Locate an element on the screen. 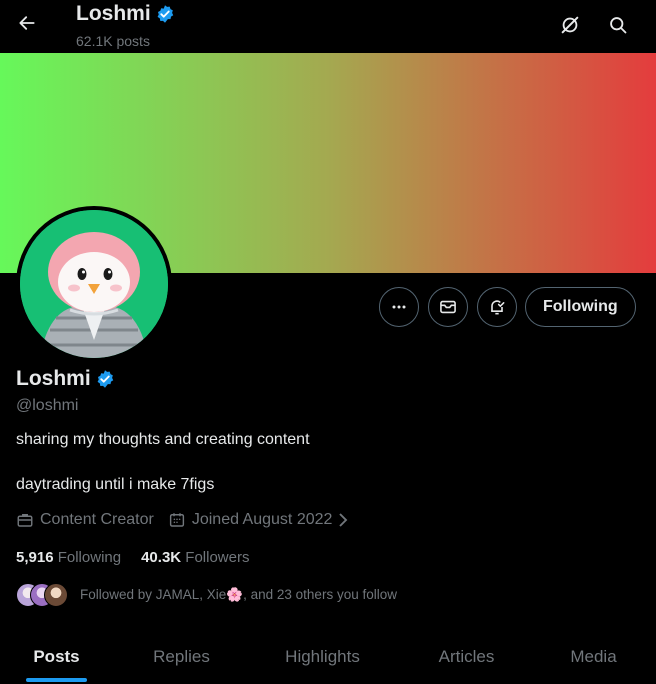 Image resolution: width=656 pixels, height=684 pixels. tab-media: Media is located at coordinates (593, 657).